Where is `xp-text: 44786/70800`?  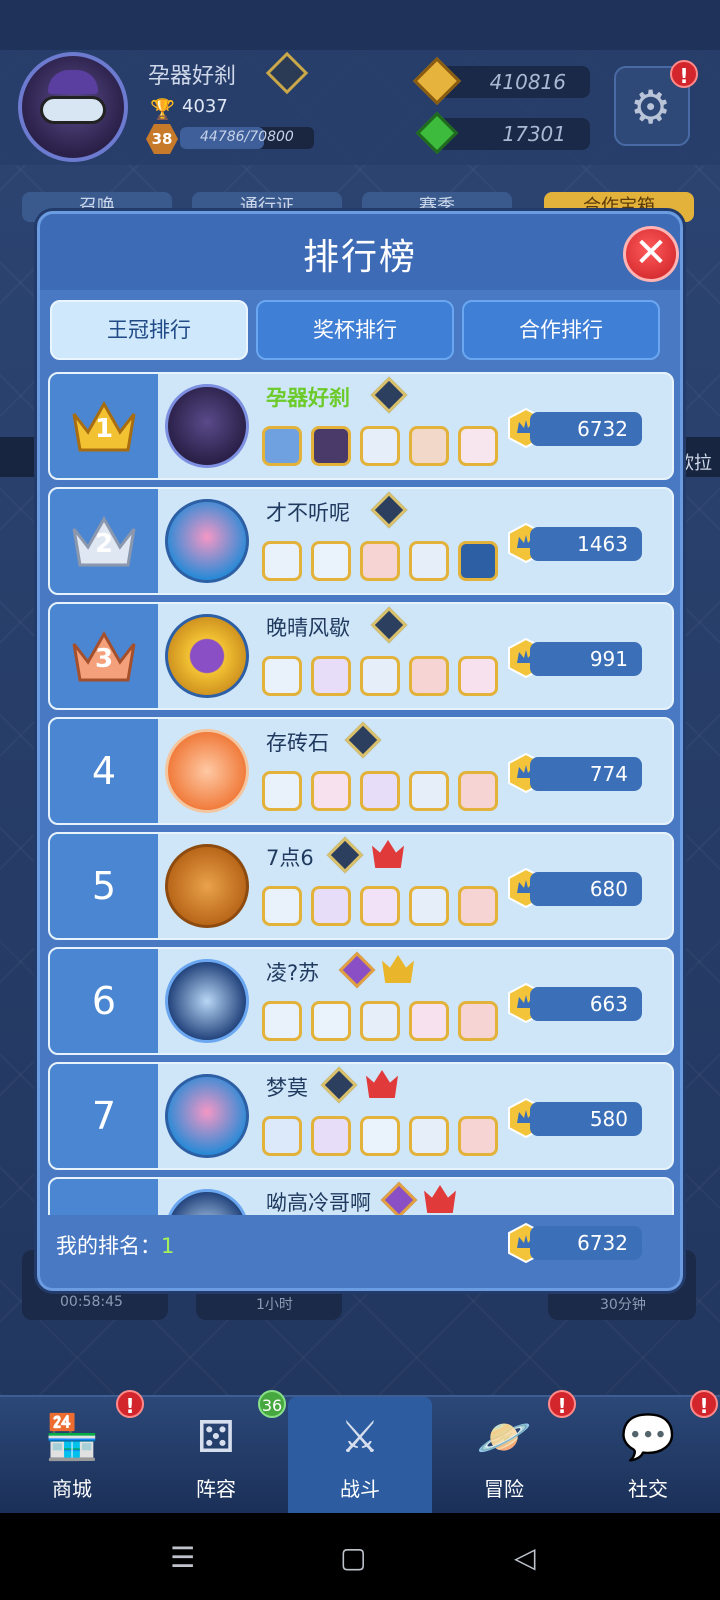
xp-text: 44786/70800 is located at coordinates (247, 137).